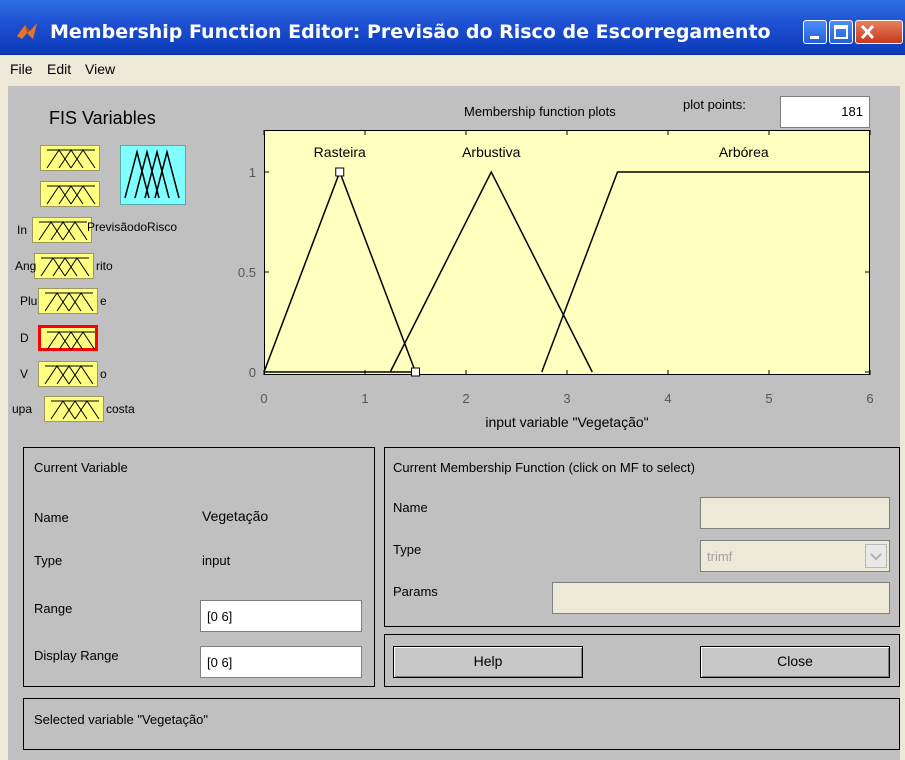 Image resolution: width=905 pixels, height=760 pixels. I want to click on chevron-down-icon, so click(876, 557).